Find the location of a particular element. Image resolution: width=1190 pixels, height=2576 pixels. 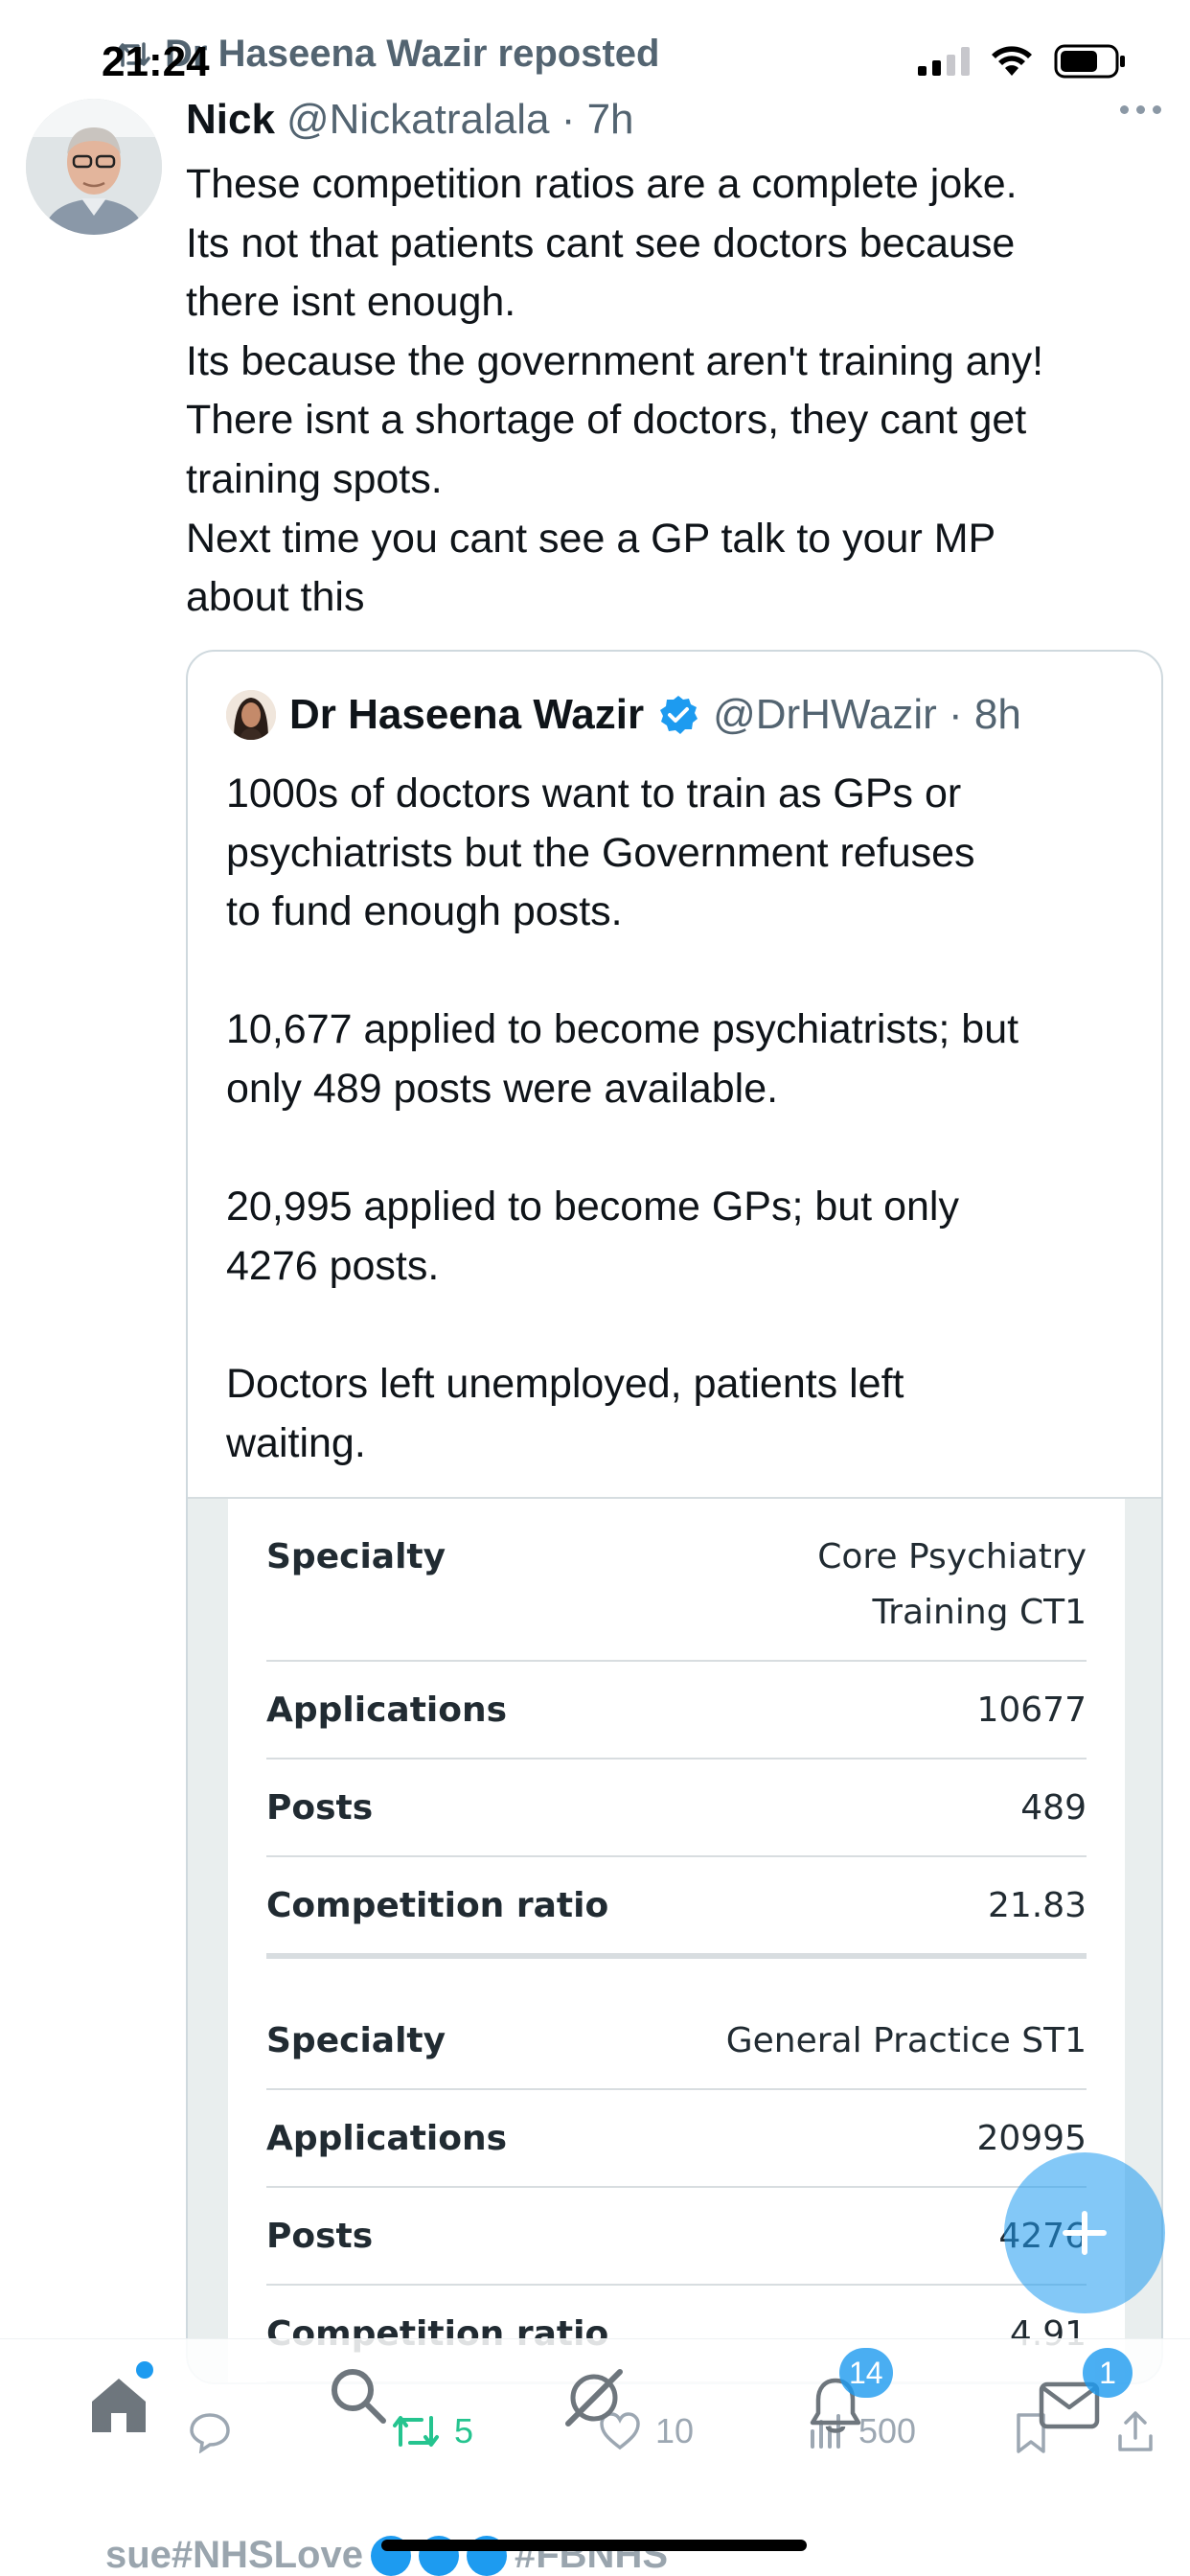

table-row: Competition ratio 21.83 is located at coordinates (677, 1908).